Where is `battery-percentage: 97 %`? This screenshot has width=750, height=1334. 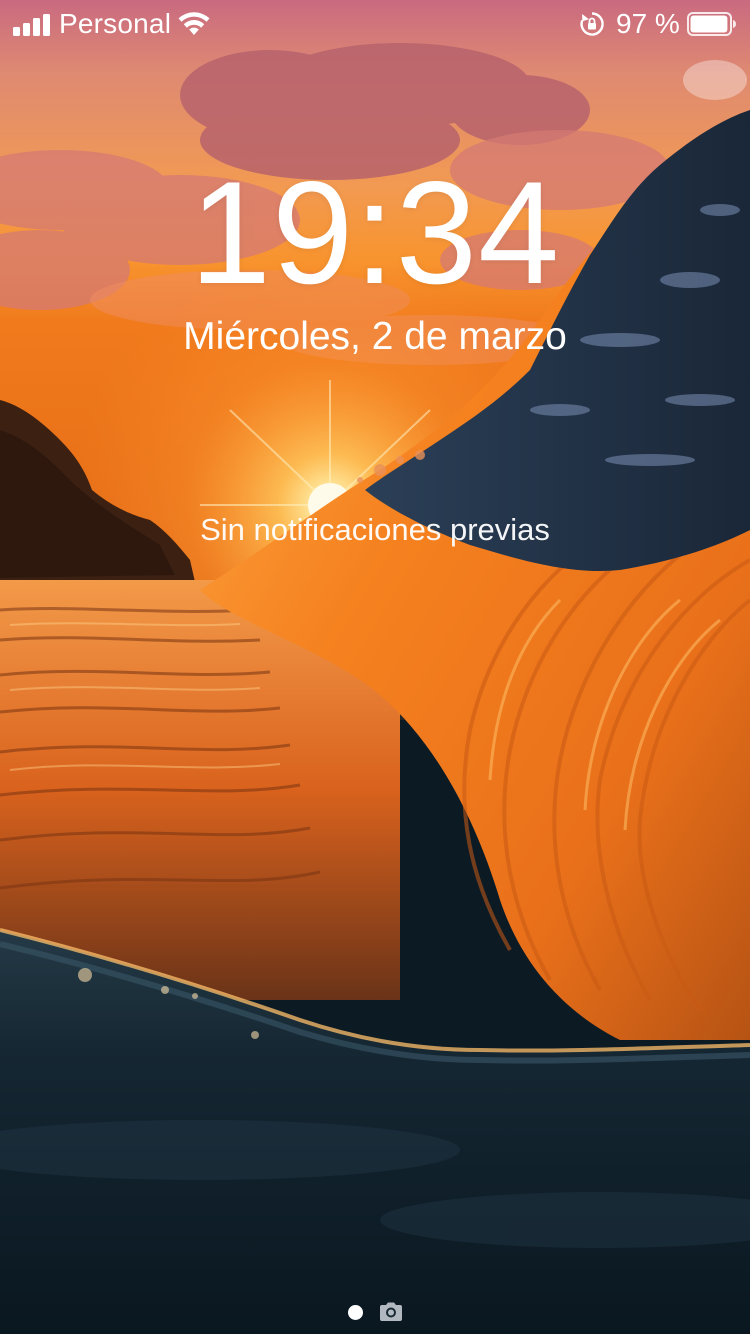
battery-percentage: 97 % is located at coordinates (648, 23).